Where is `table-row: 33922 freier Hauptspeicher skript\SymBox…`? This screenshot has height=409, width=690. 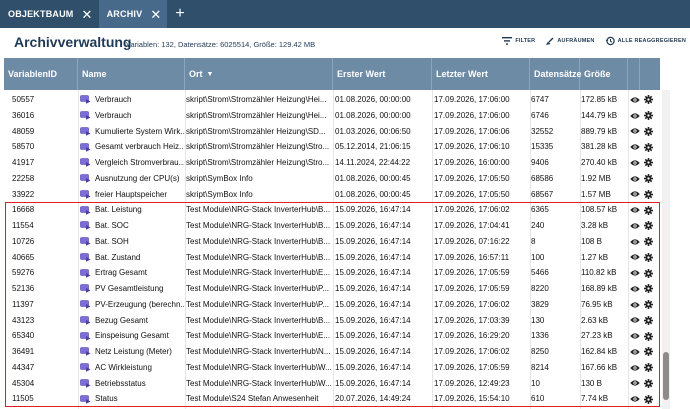
table-row: 33922 freier Hauptspeicher skript\SymBox… is located at coordinates (332, 195).